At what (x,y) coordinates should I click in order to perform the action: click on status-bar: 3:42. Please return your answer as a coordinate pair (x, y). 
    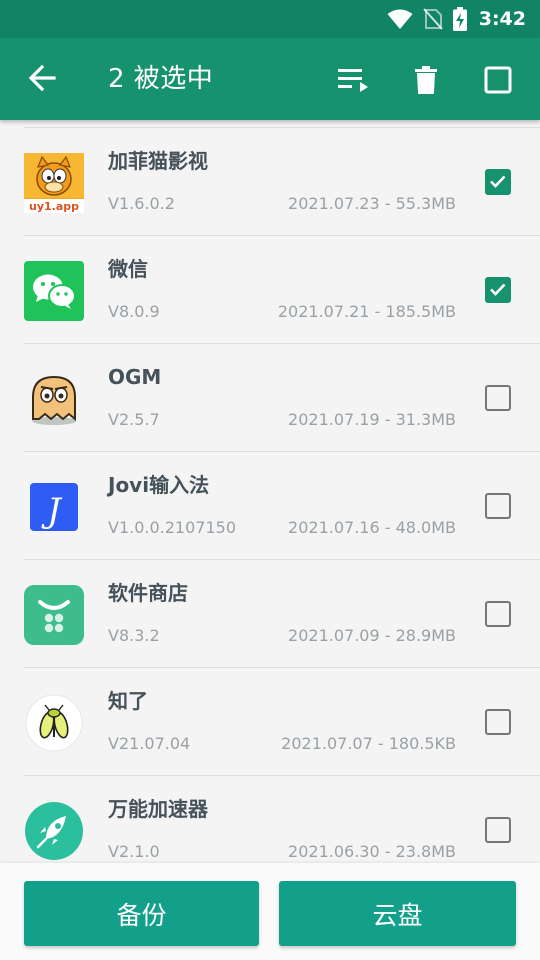
    Looking at the image, I should click on (270, 19).